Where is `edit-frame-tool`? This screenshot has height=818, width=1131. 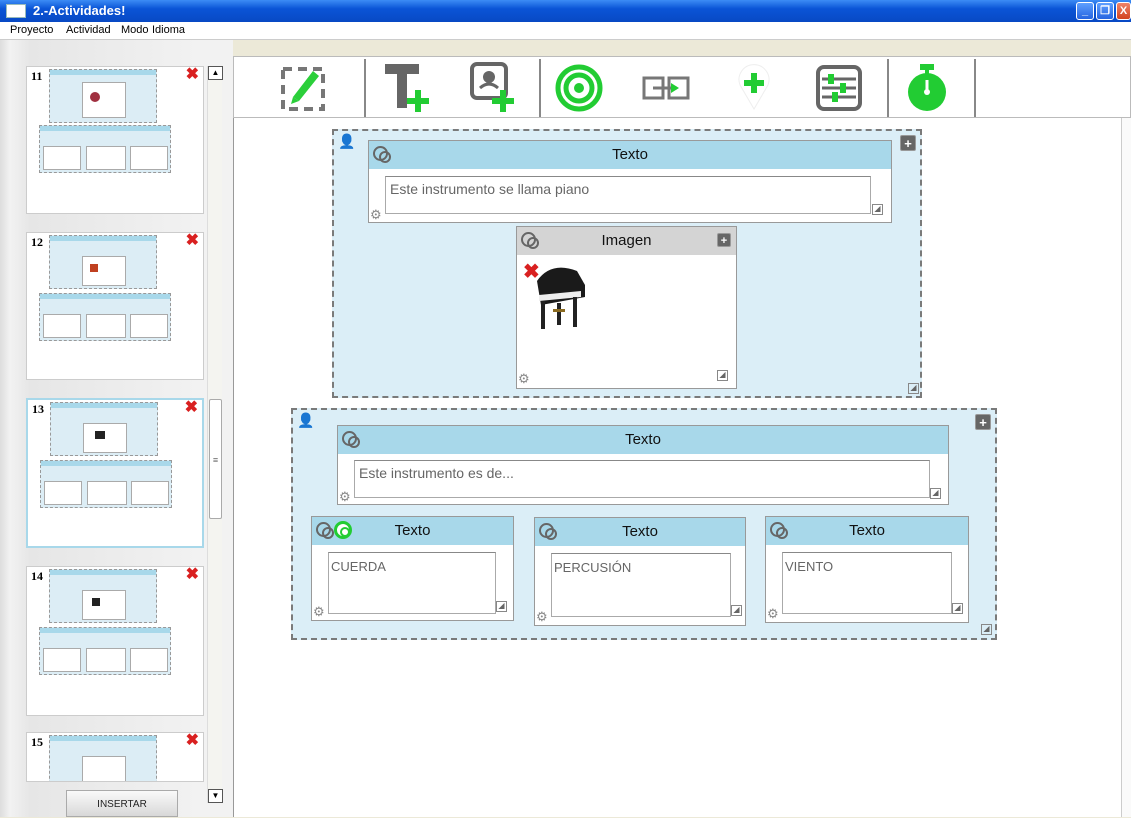
edit-frame-tool is located at coordinates (304, 88).